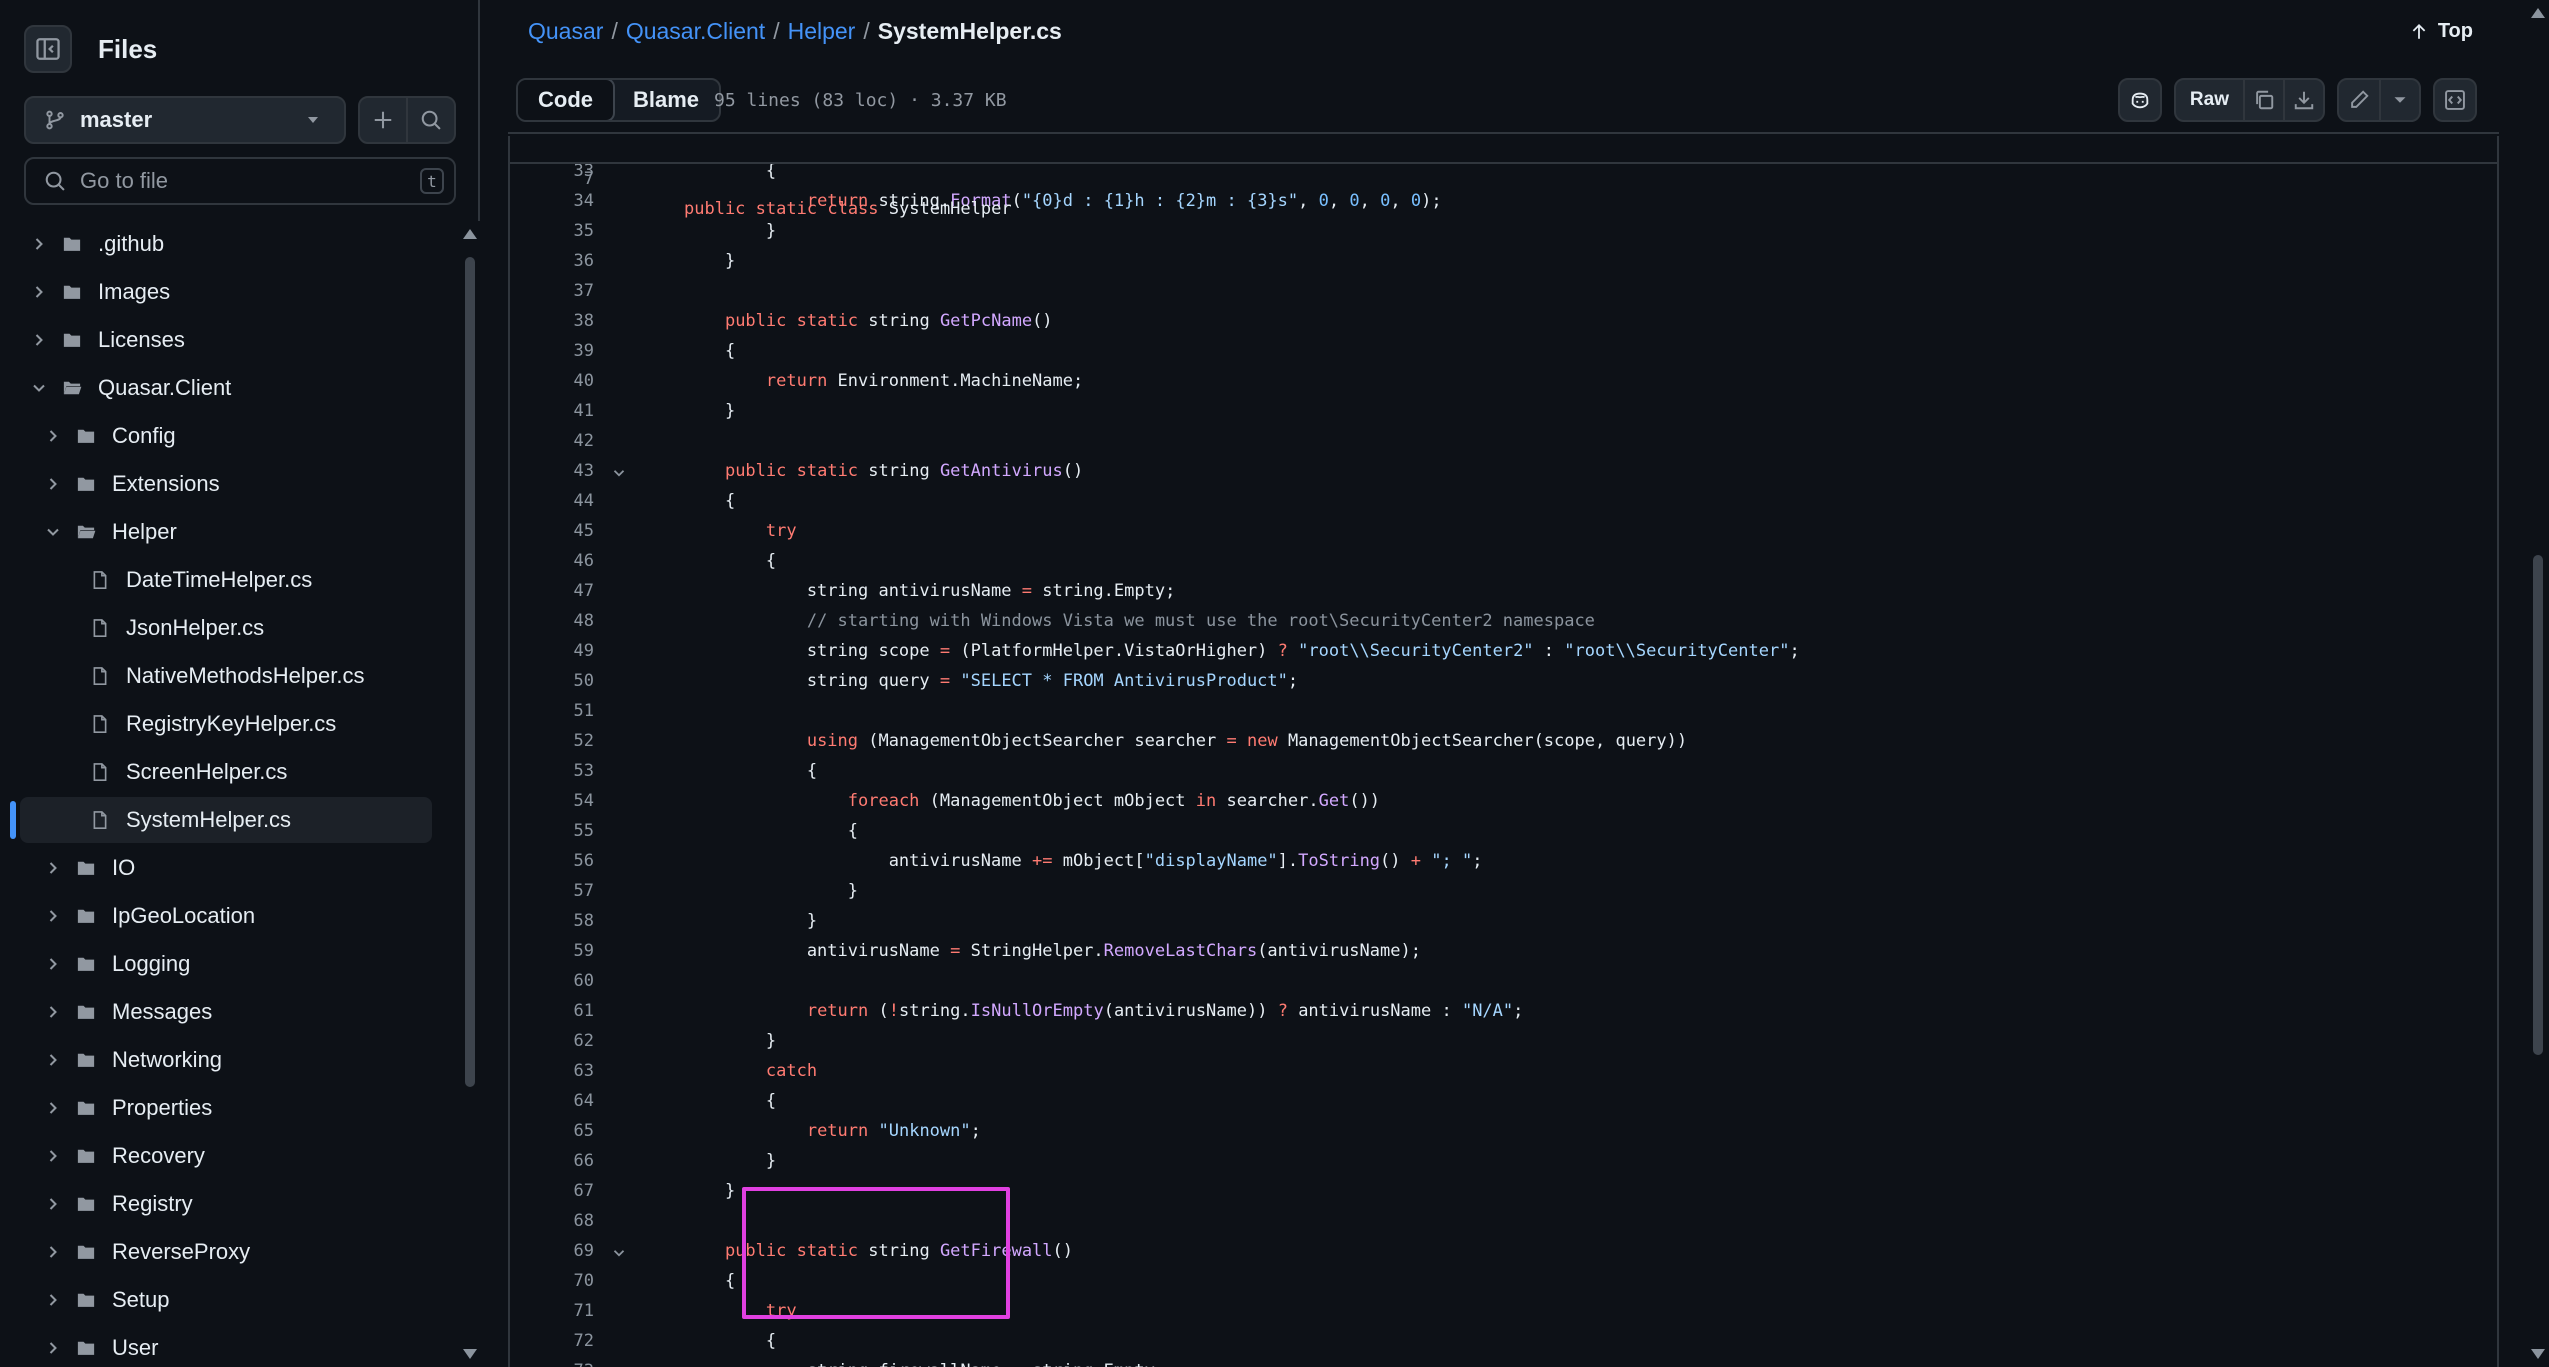 Image resolution: width=2549 pixels, height=1367 pixels. I want to click on line-number: 45, so click(552, 531).